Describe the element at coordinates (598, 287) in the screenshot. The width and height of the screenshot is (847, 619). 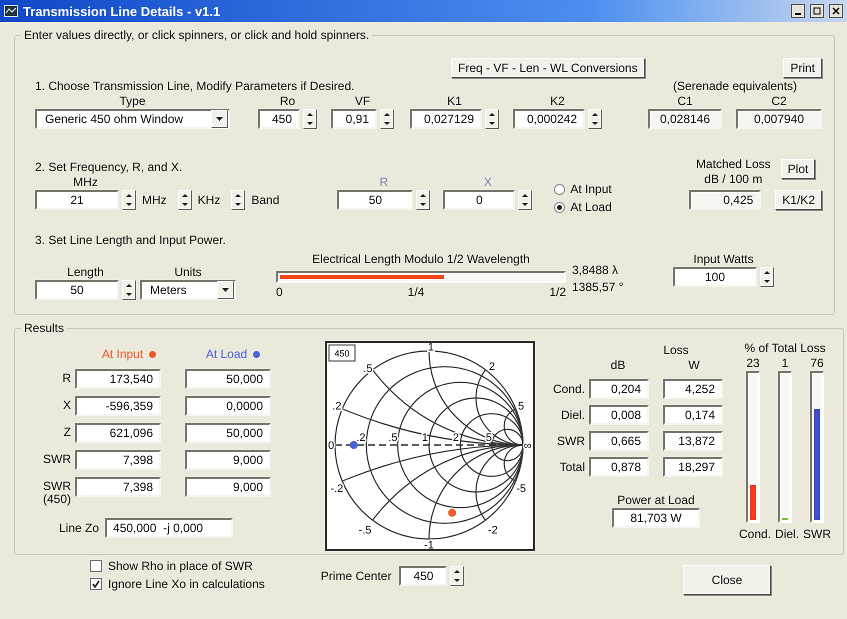
I see `length-reading: 1385,57 °` at that location.